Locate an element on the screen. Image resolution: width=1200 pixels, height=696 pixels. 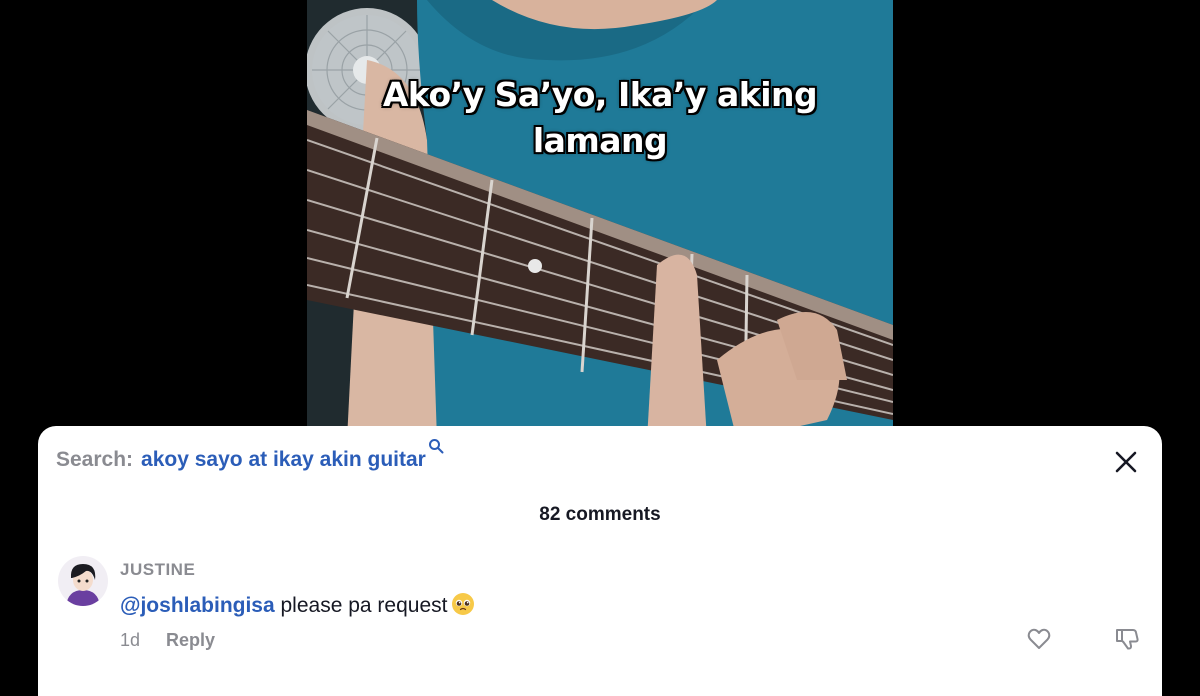
comment-meta: 1d Reply is located at coordinates (167, 640).